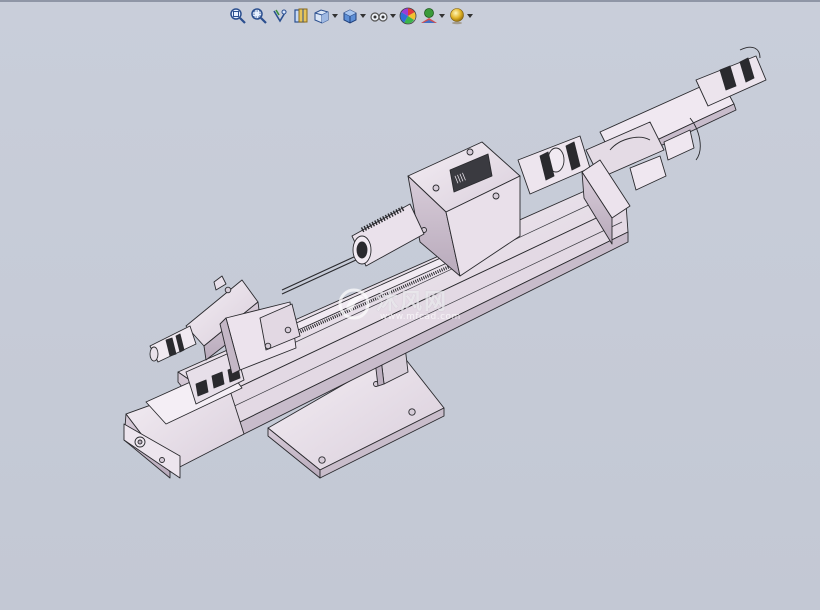  What do you see at coordinates (416, 304) in the screenshot?
I see `watermark: 沐风网 www.mfcad.com` at bounding box center [416, 304].